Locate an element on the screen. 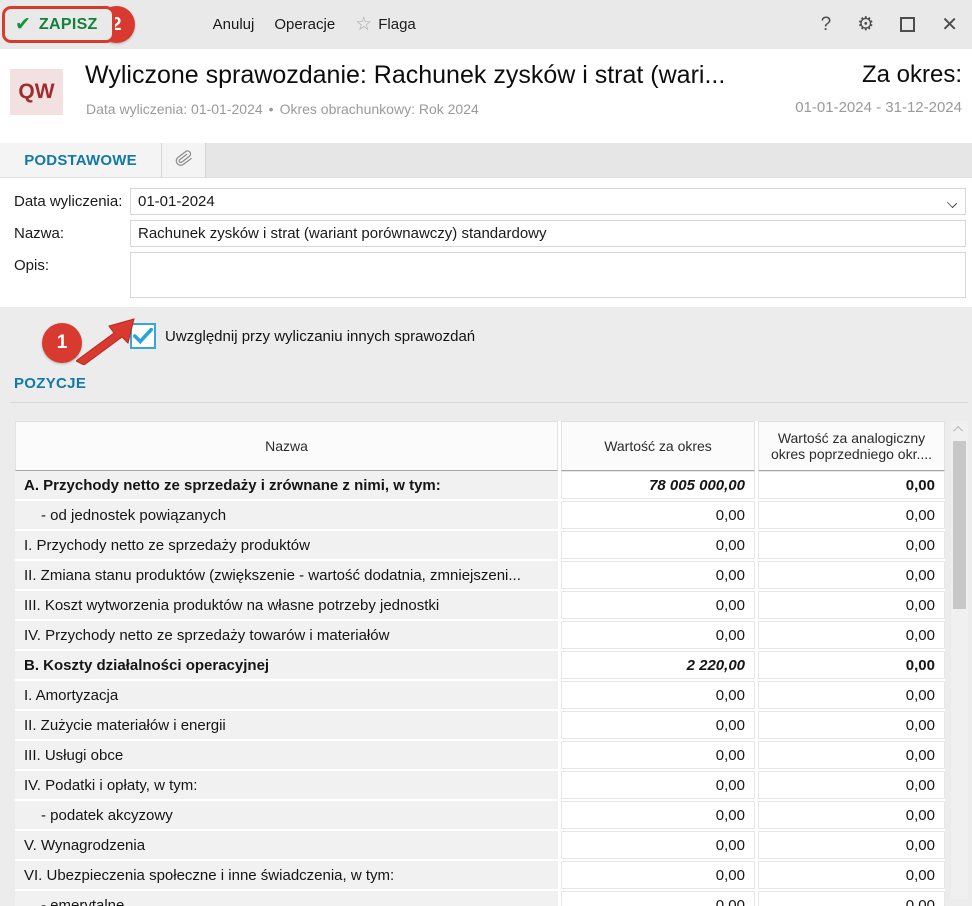  check-icon: ✔ is located at coordinates (23, 24).